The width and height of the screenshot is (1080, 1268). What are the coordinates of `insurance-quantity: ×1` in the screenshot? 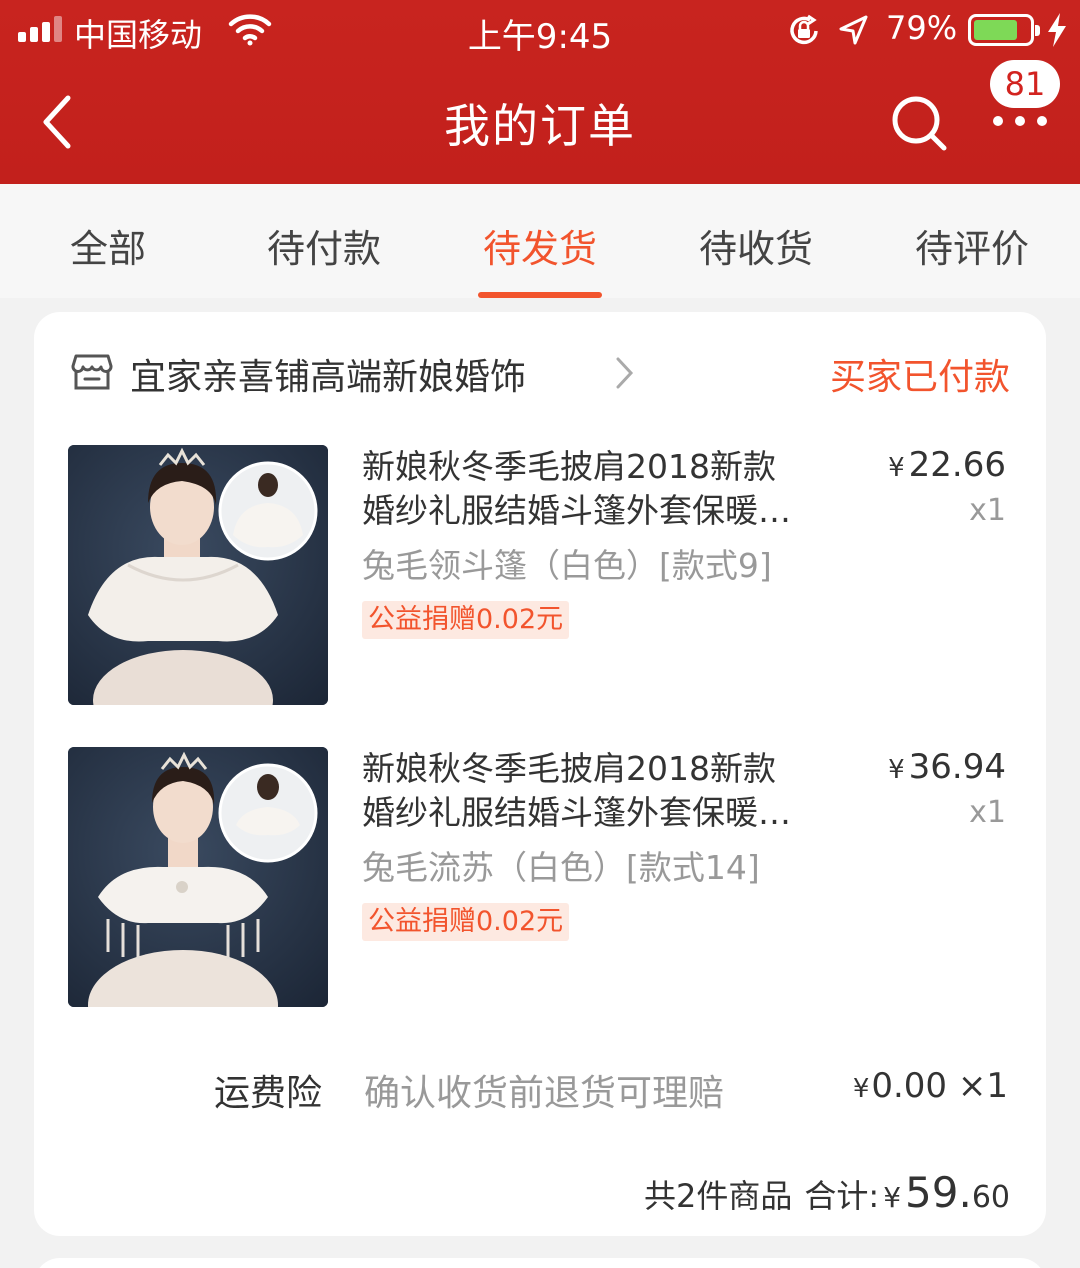 It's located at (982, 1086).